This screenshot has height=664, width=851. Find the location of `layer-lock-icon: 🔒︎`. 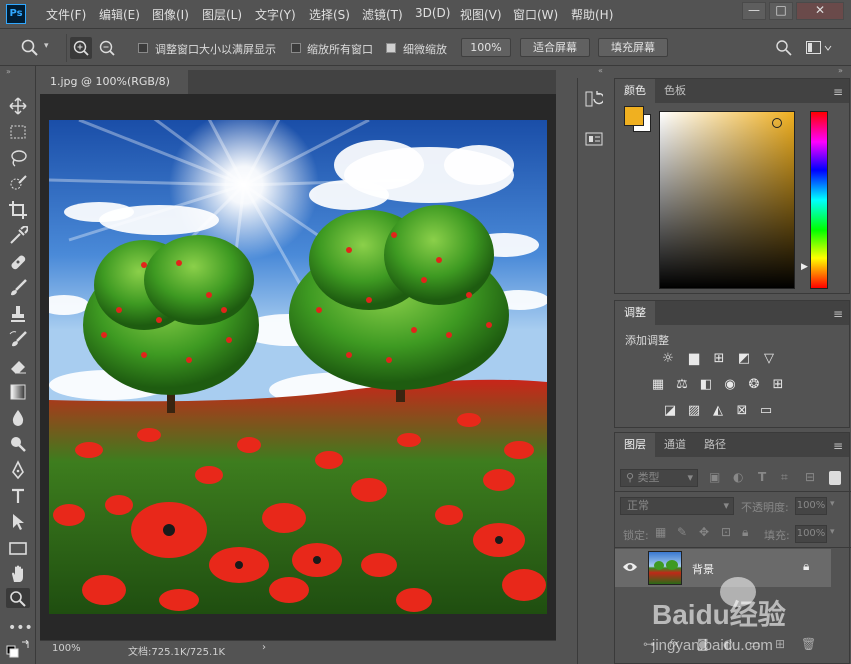

layer-lock-icon: 🔒︎ is located at coordinates (806, 566).